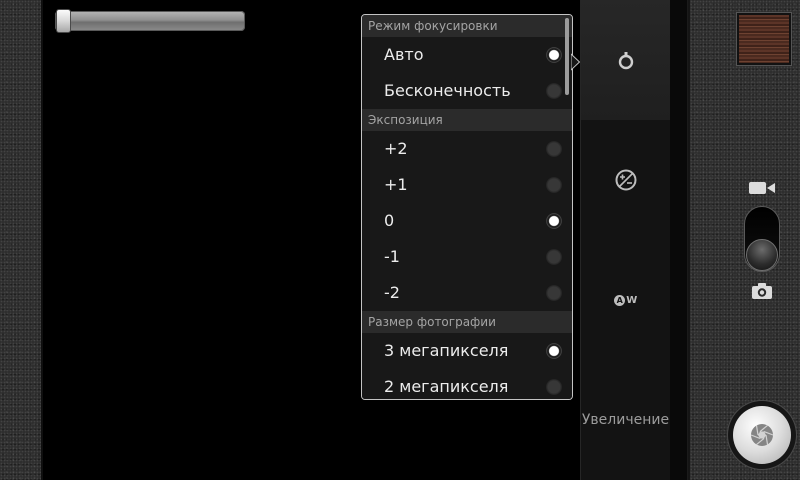 The height and width of the screenshot is (480, 800). What do you see at coordinates (446, 386) in the screenshot?
I see `option-label: 2 мегапикселя` at bounding box center [446, 386].